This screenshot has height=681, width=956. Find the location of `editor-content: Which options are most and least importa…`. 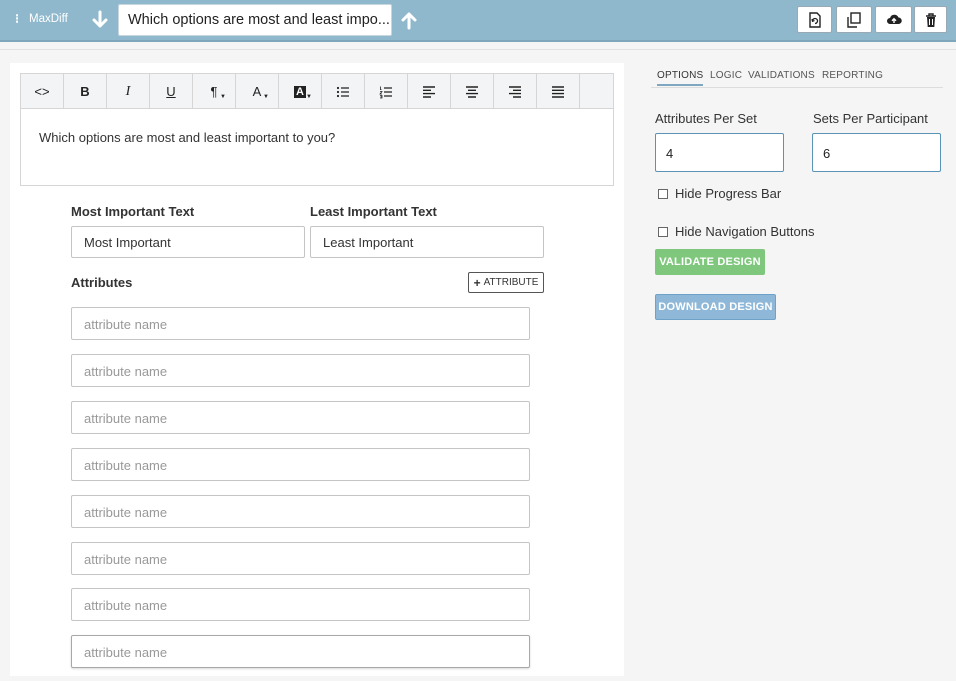

editor-content: Which options are most and least importa… is located at coordinates (317, 137).